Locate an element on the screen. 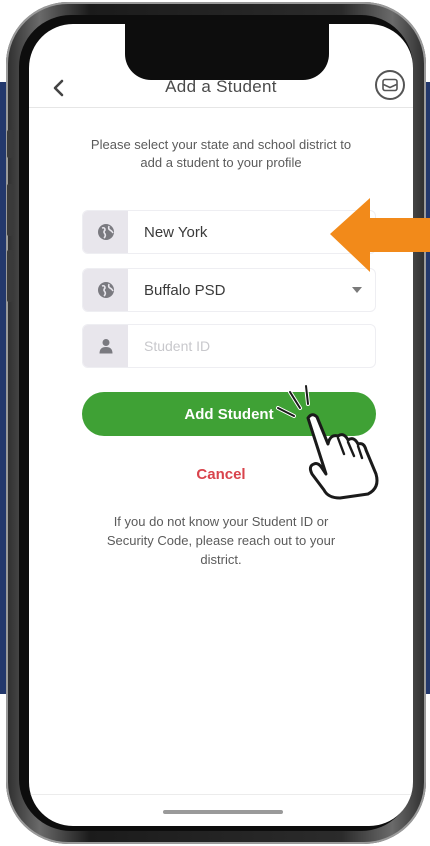 The width and height of the screenshot is (430, 846). pointer-arrow-icon is located at coordinates (380, 235).